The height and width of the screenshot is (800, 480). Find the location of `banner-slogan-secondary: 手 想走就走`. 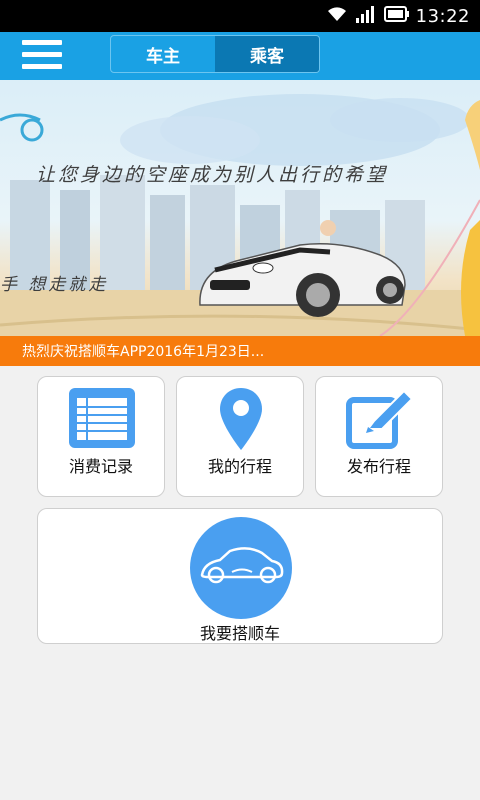

banner-slogan-secondary: 手 想走就走 is located at coordinates (54, 285).